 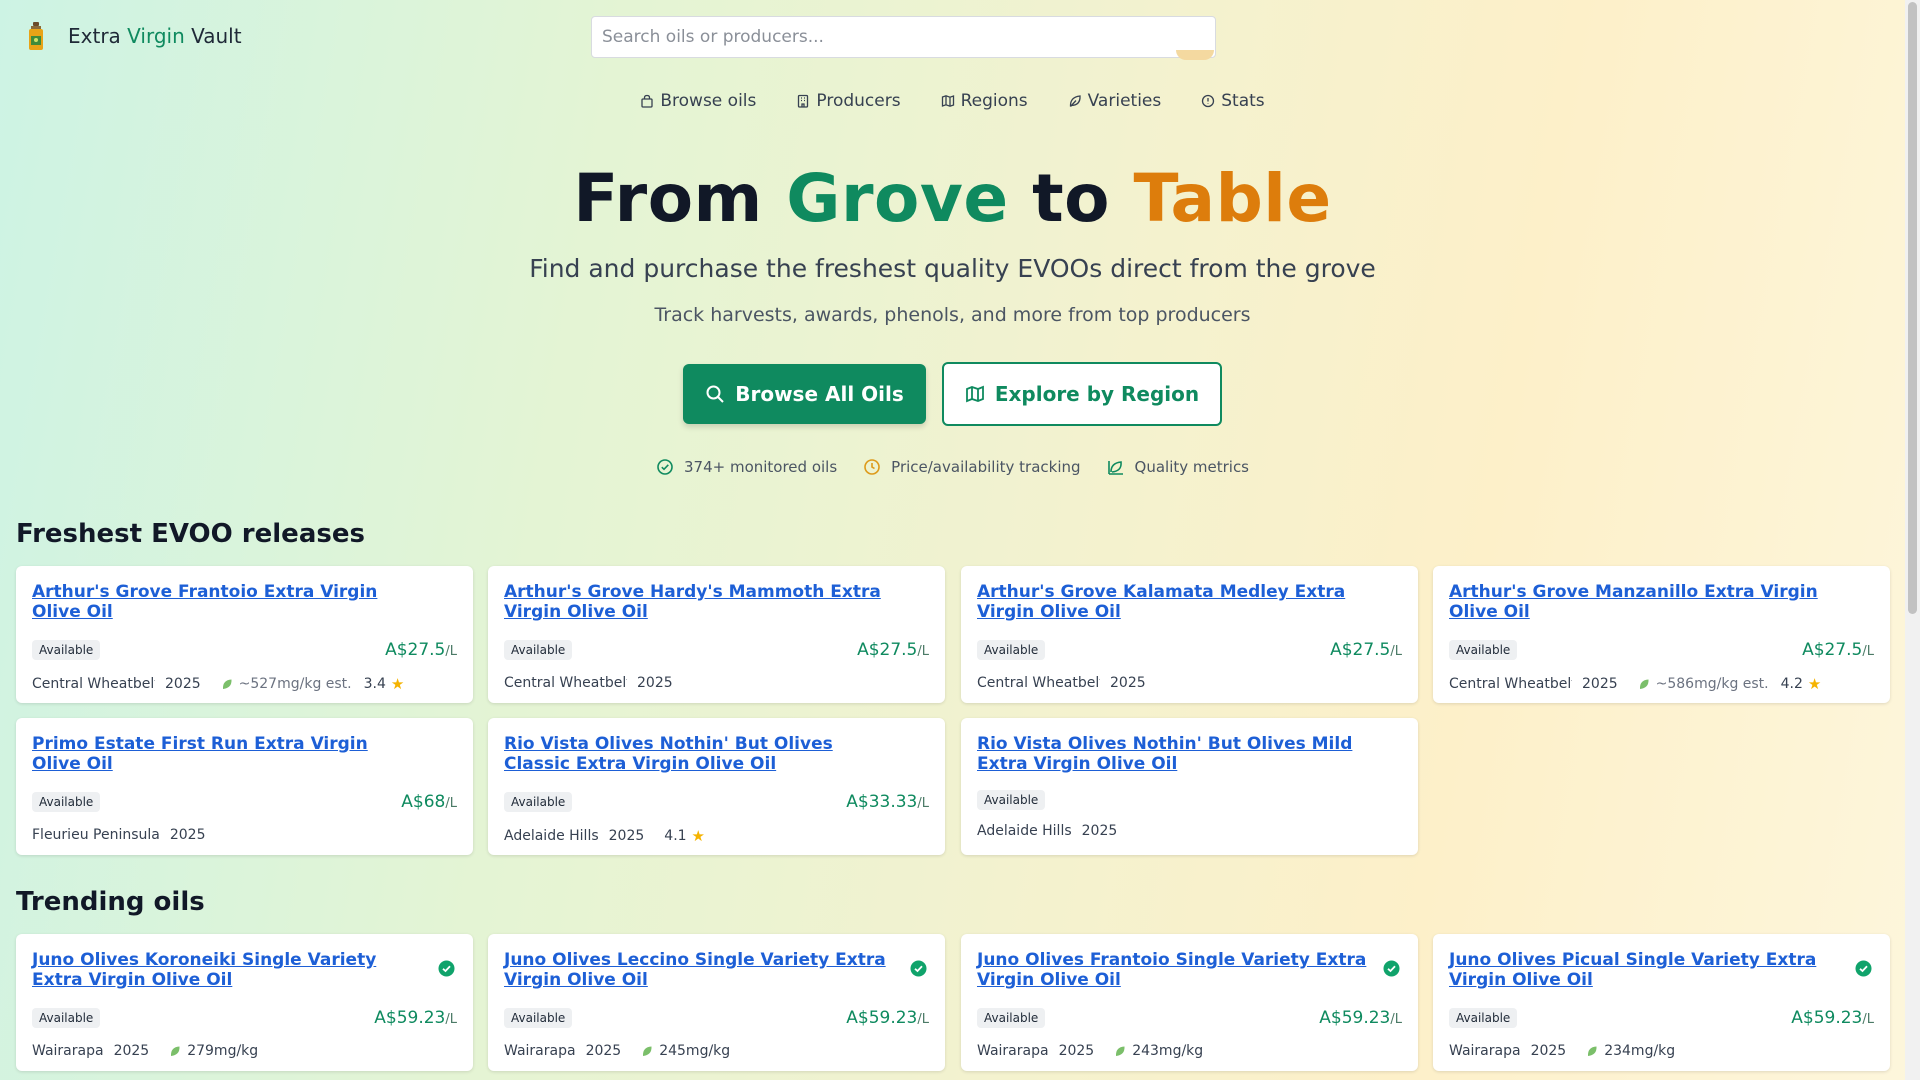 What do you see at coordinates (1158, 1051) in the screenshot?
I see `phenol-level: 243mg/kg` at bounding box center [1158, 1051].